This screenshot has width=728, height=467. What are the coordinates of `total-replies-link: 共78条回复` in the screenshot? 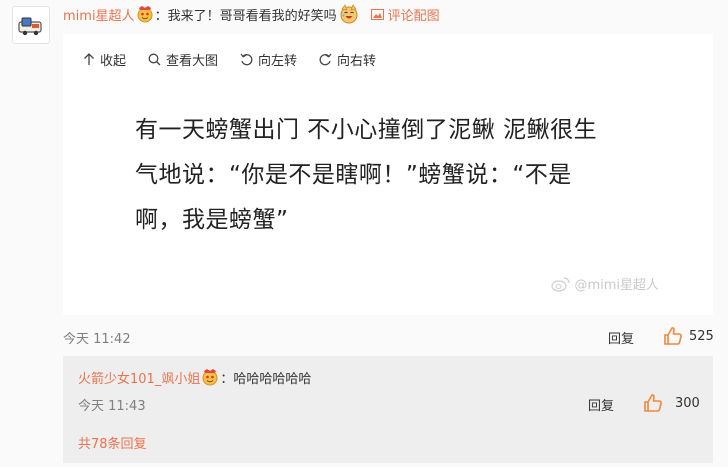 It's located at (112, 442).